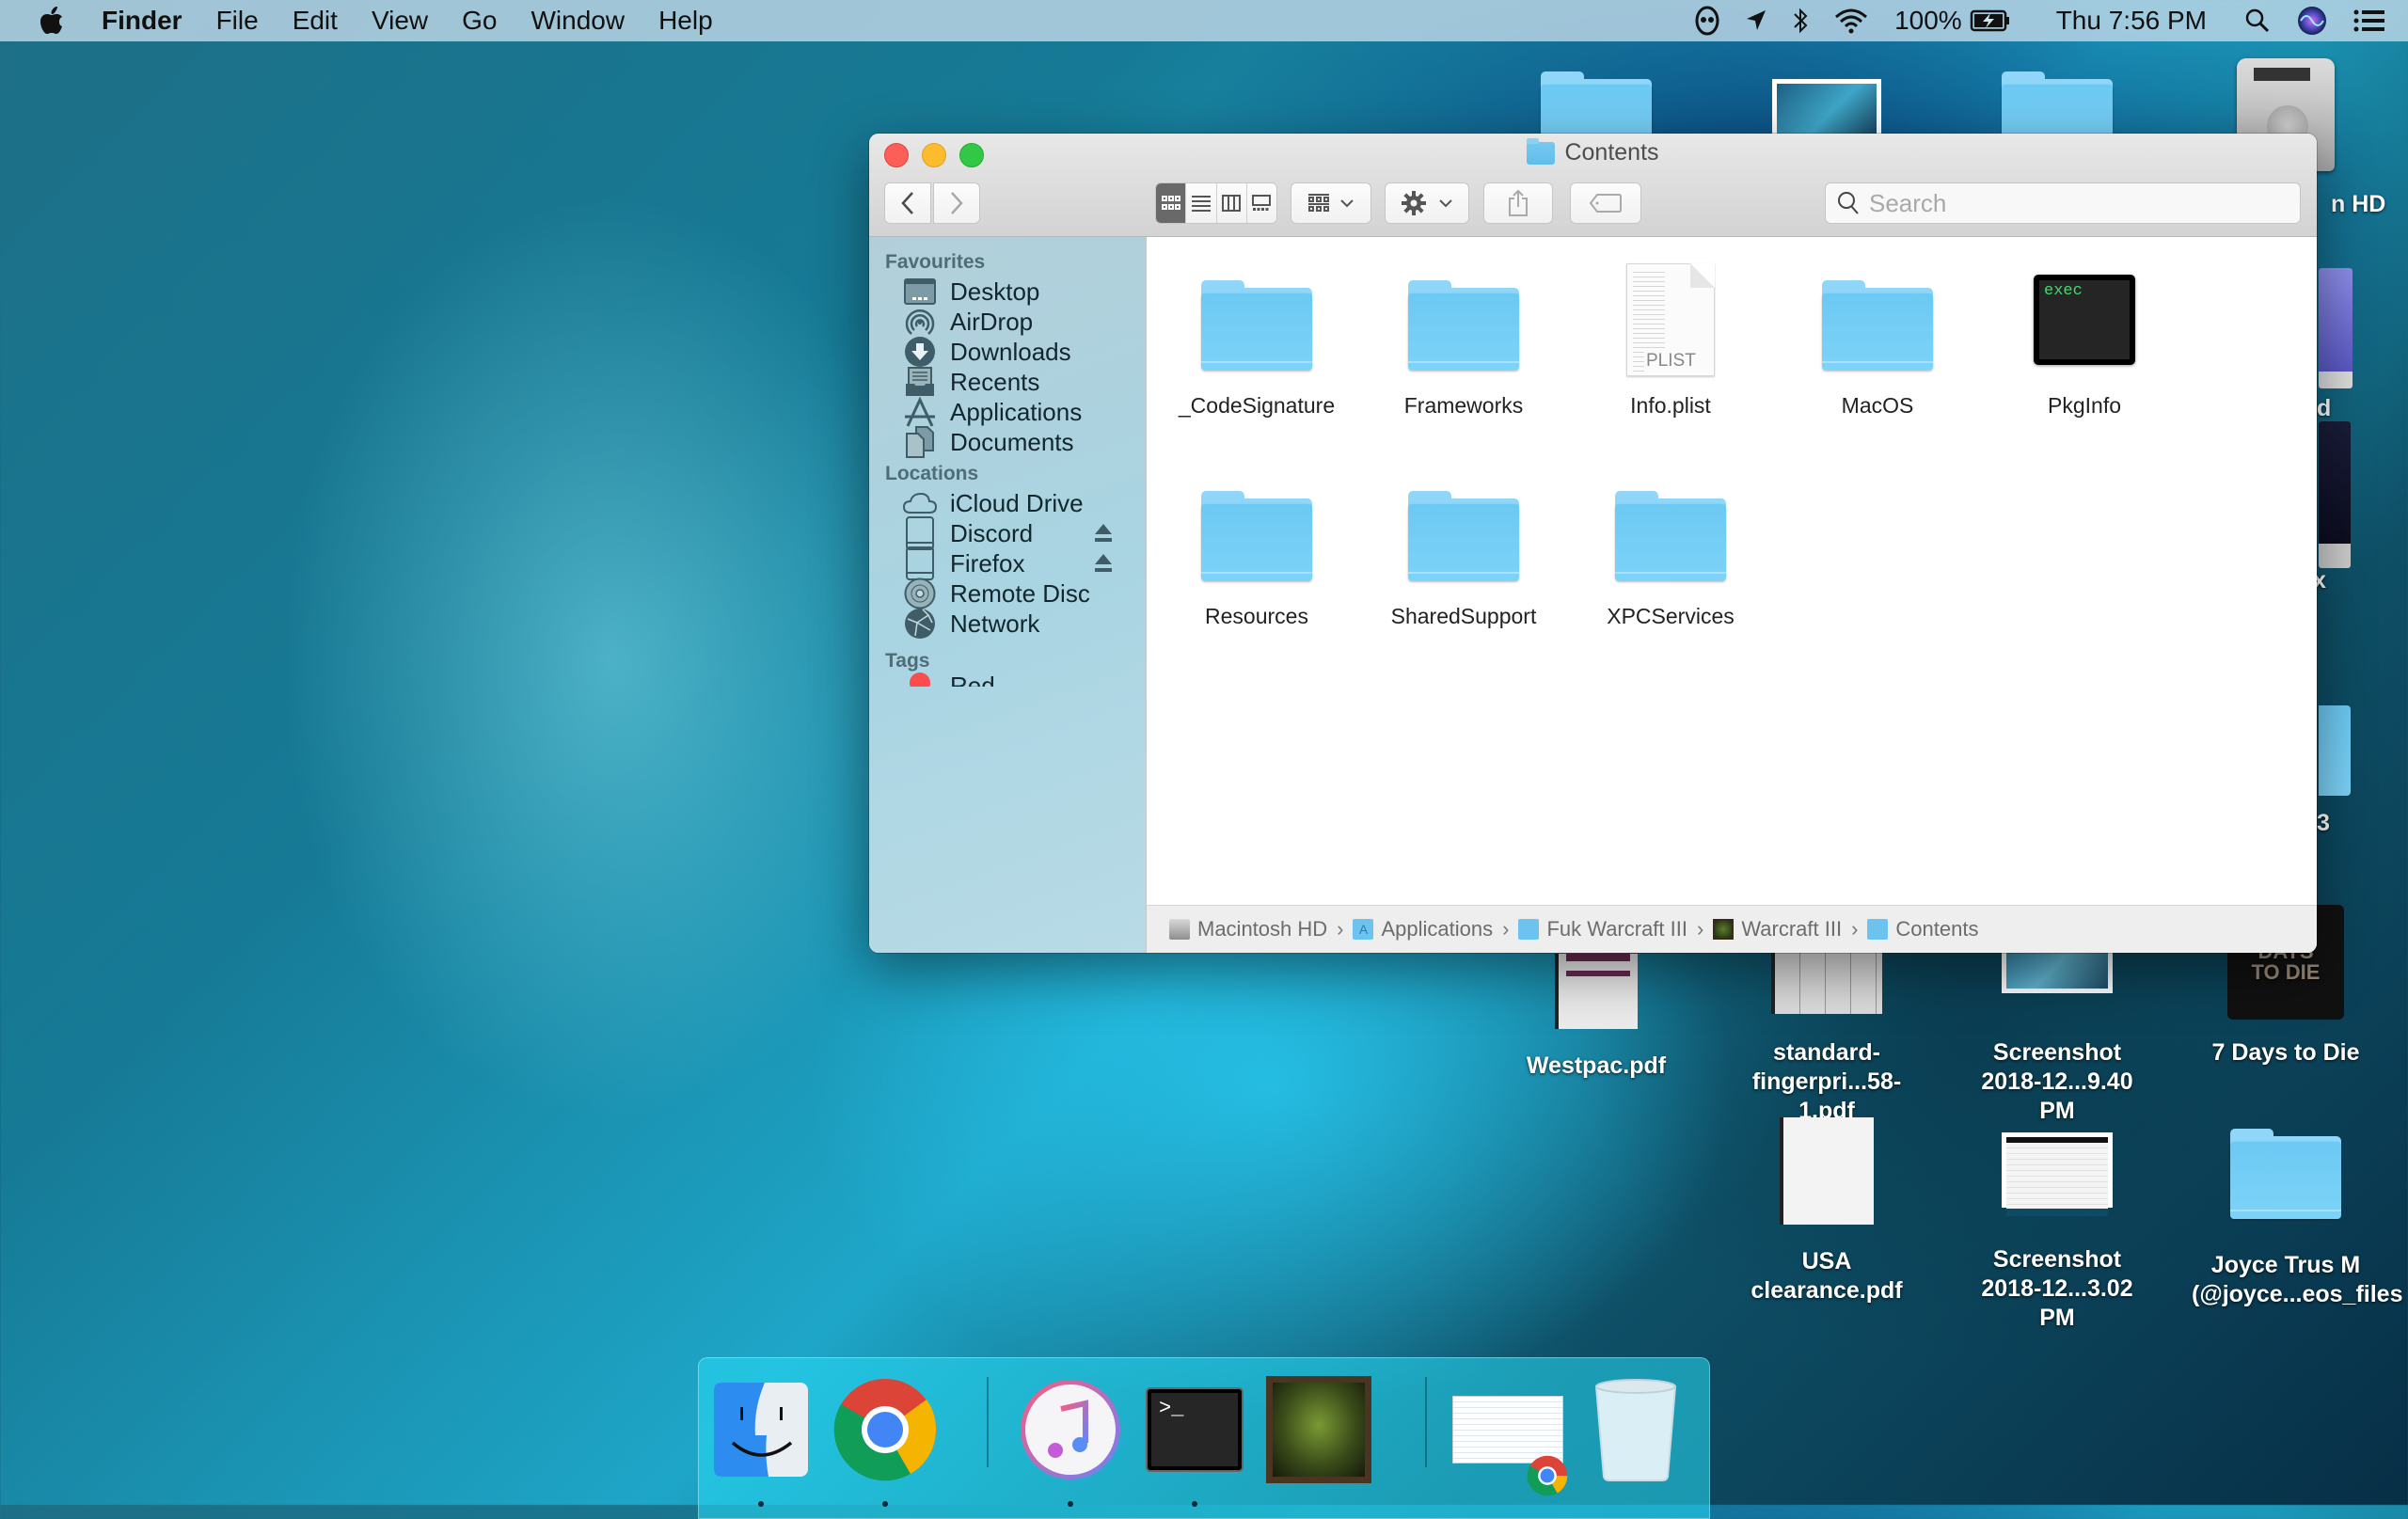 Image resolution: width=2408 pixels, height=1519 pixels. I want to click on desktop-item-westpac-pdf: Westpac.pdf, so click(1596, 1011).